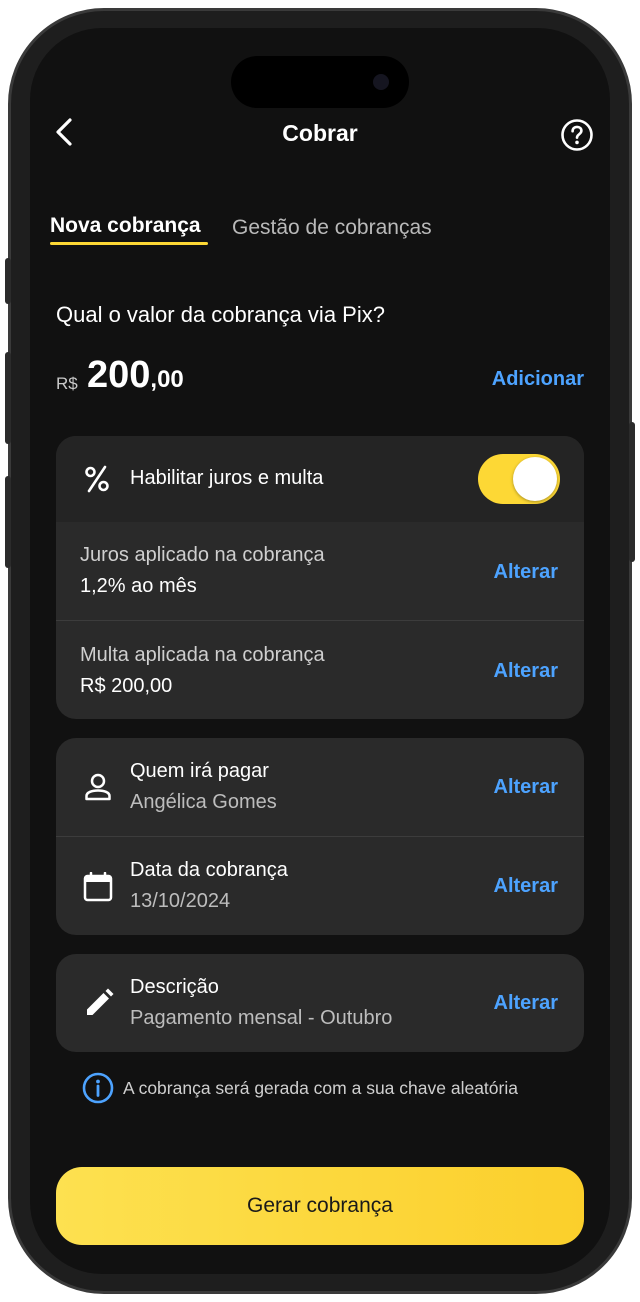 This screenshot has width=640, height=1302. Describe the element at coordinates (526, 572) in the screenshot. I see `interest-alter-button: Alterar` at that location.